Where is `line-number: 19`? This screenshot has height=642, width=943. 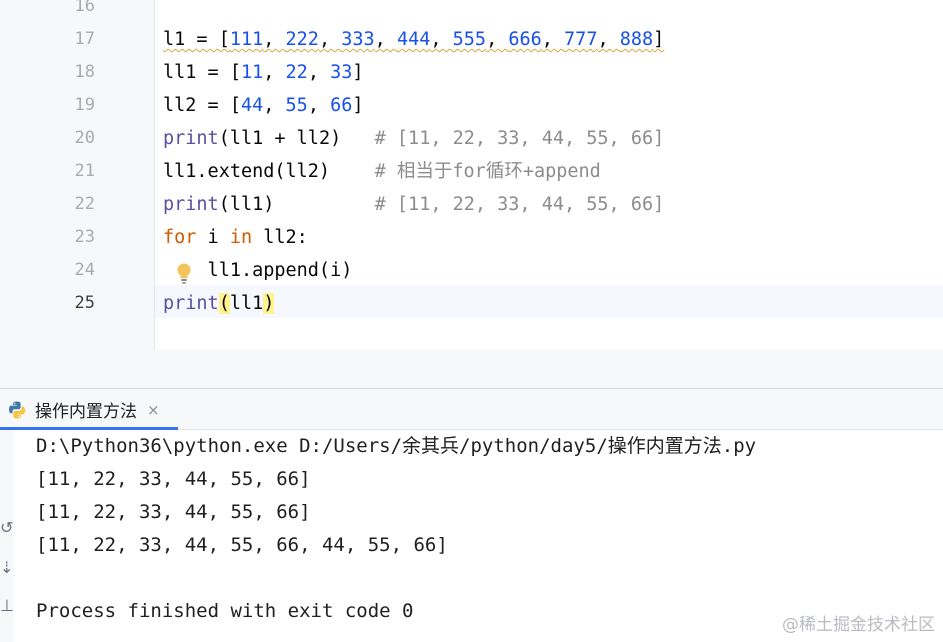 line-number: 19 is located at coordinates (84, 105).